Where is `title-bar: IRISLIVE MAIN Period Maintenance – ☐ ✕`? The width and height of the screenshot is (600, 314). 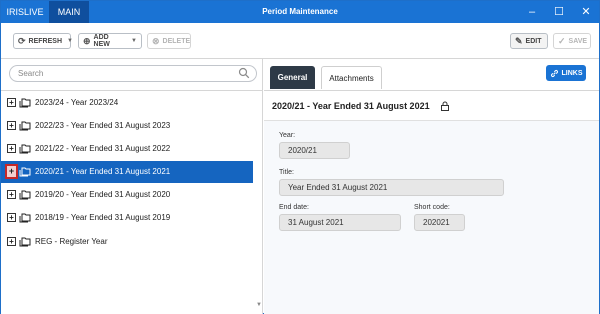 title-bar: IRISLIVE MAIN Period Maintenance – ☐ ✕ is located at coordinates (300, 12).